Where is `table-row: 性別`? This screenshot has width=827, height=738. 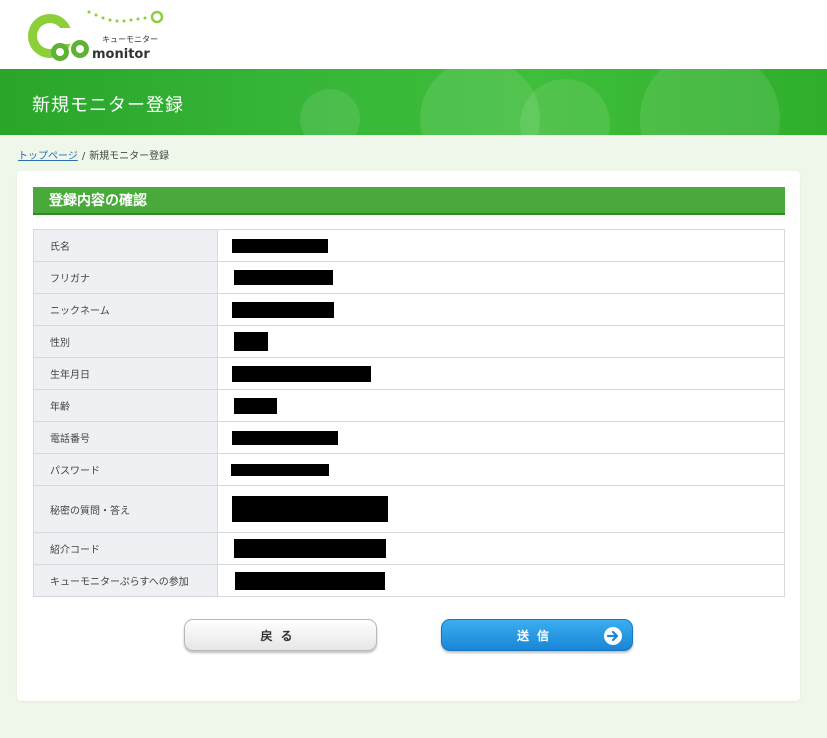
table-row: 性別 is located at coordinates (409, 341).